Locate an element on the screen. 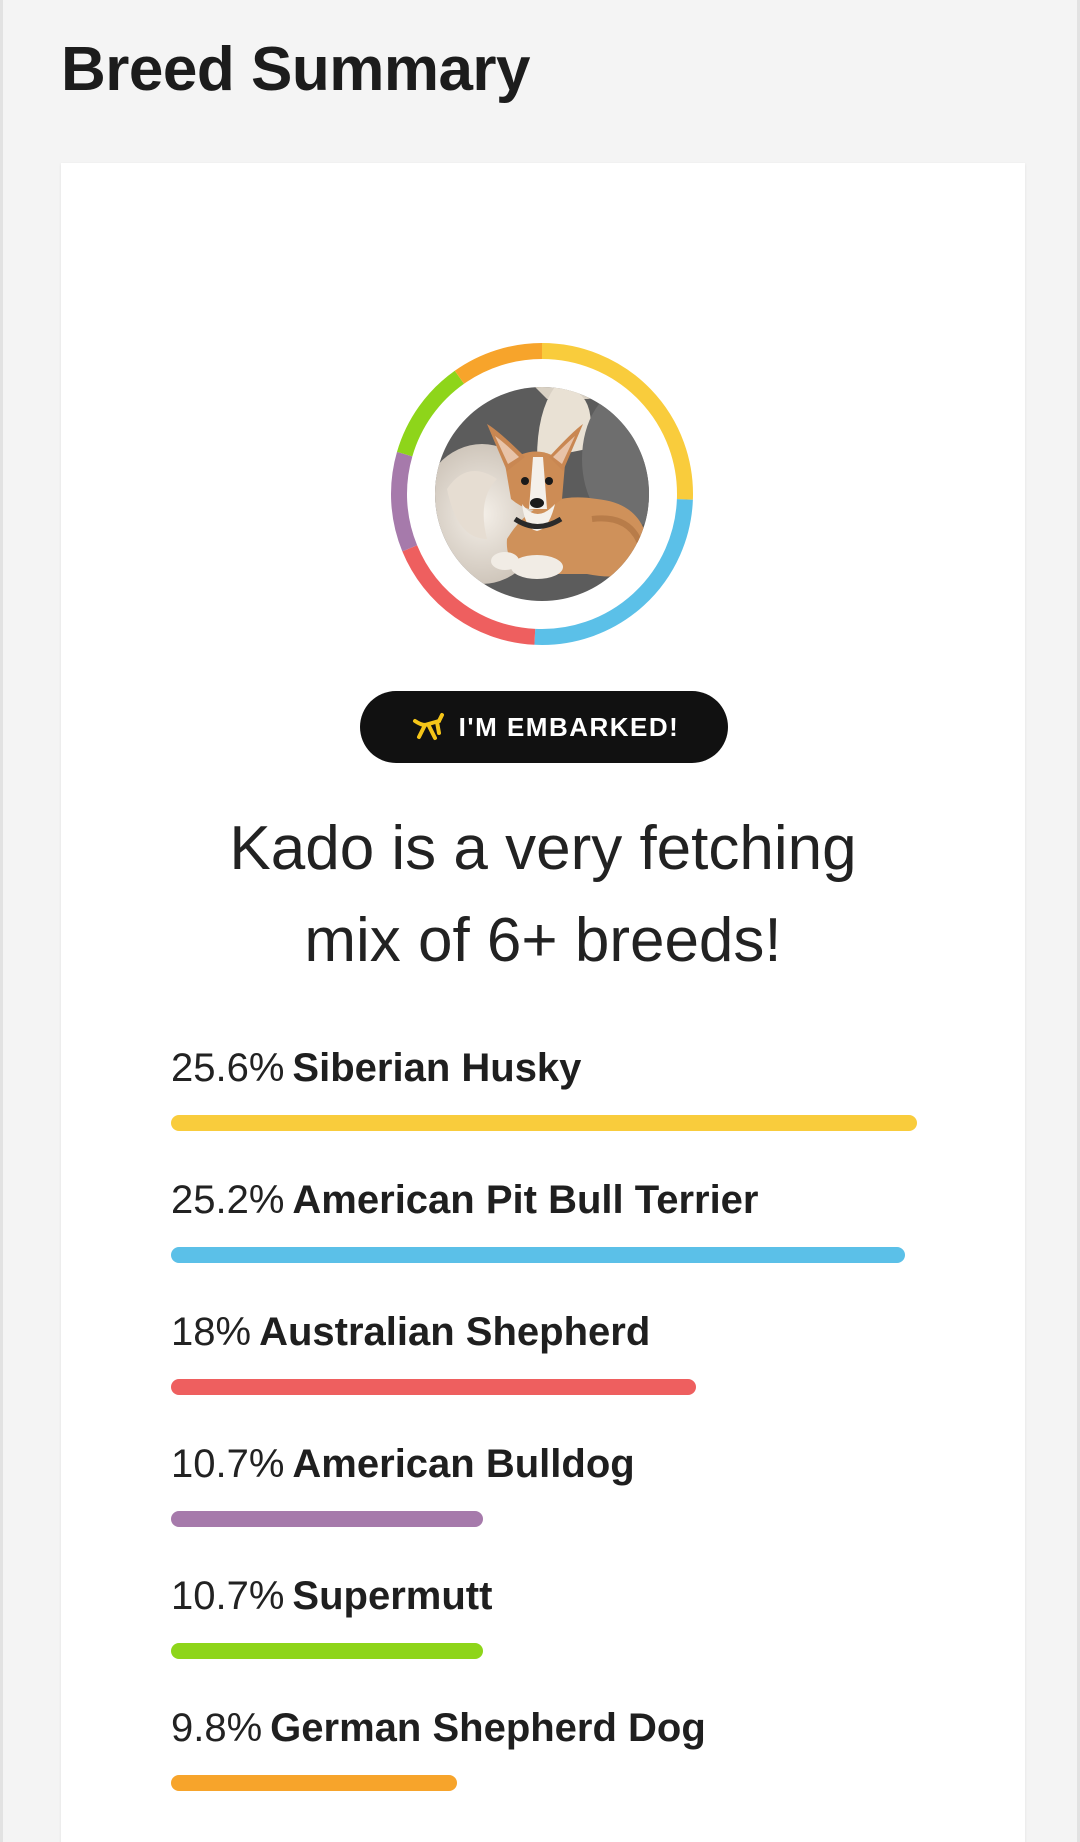 Image resolution: width=1080 pixels, height=1842 pixels. breed-row-australian-shepherd: 18% Australian Shepherd is located at coordinates (546, 1373).